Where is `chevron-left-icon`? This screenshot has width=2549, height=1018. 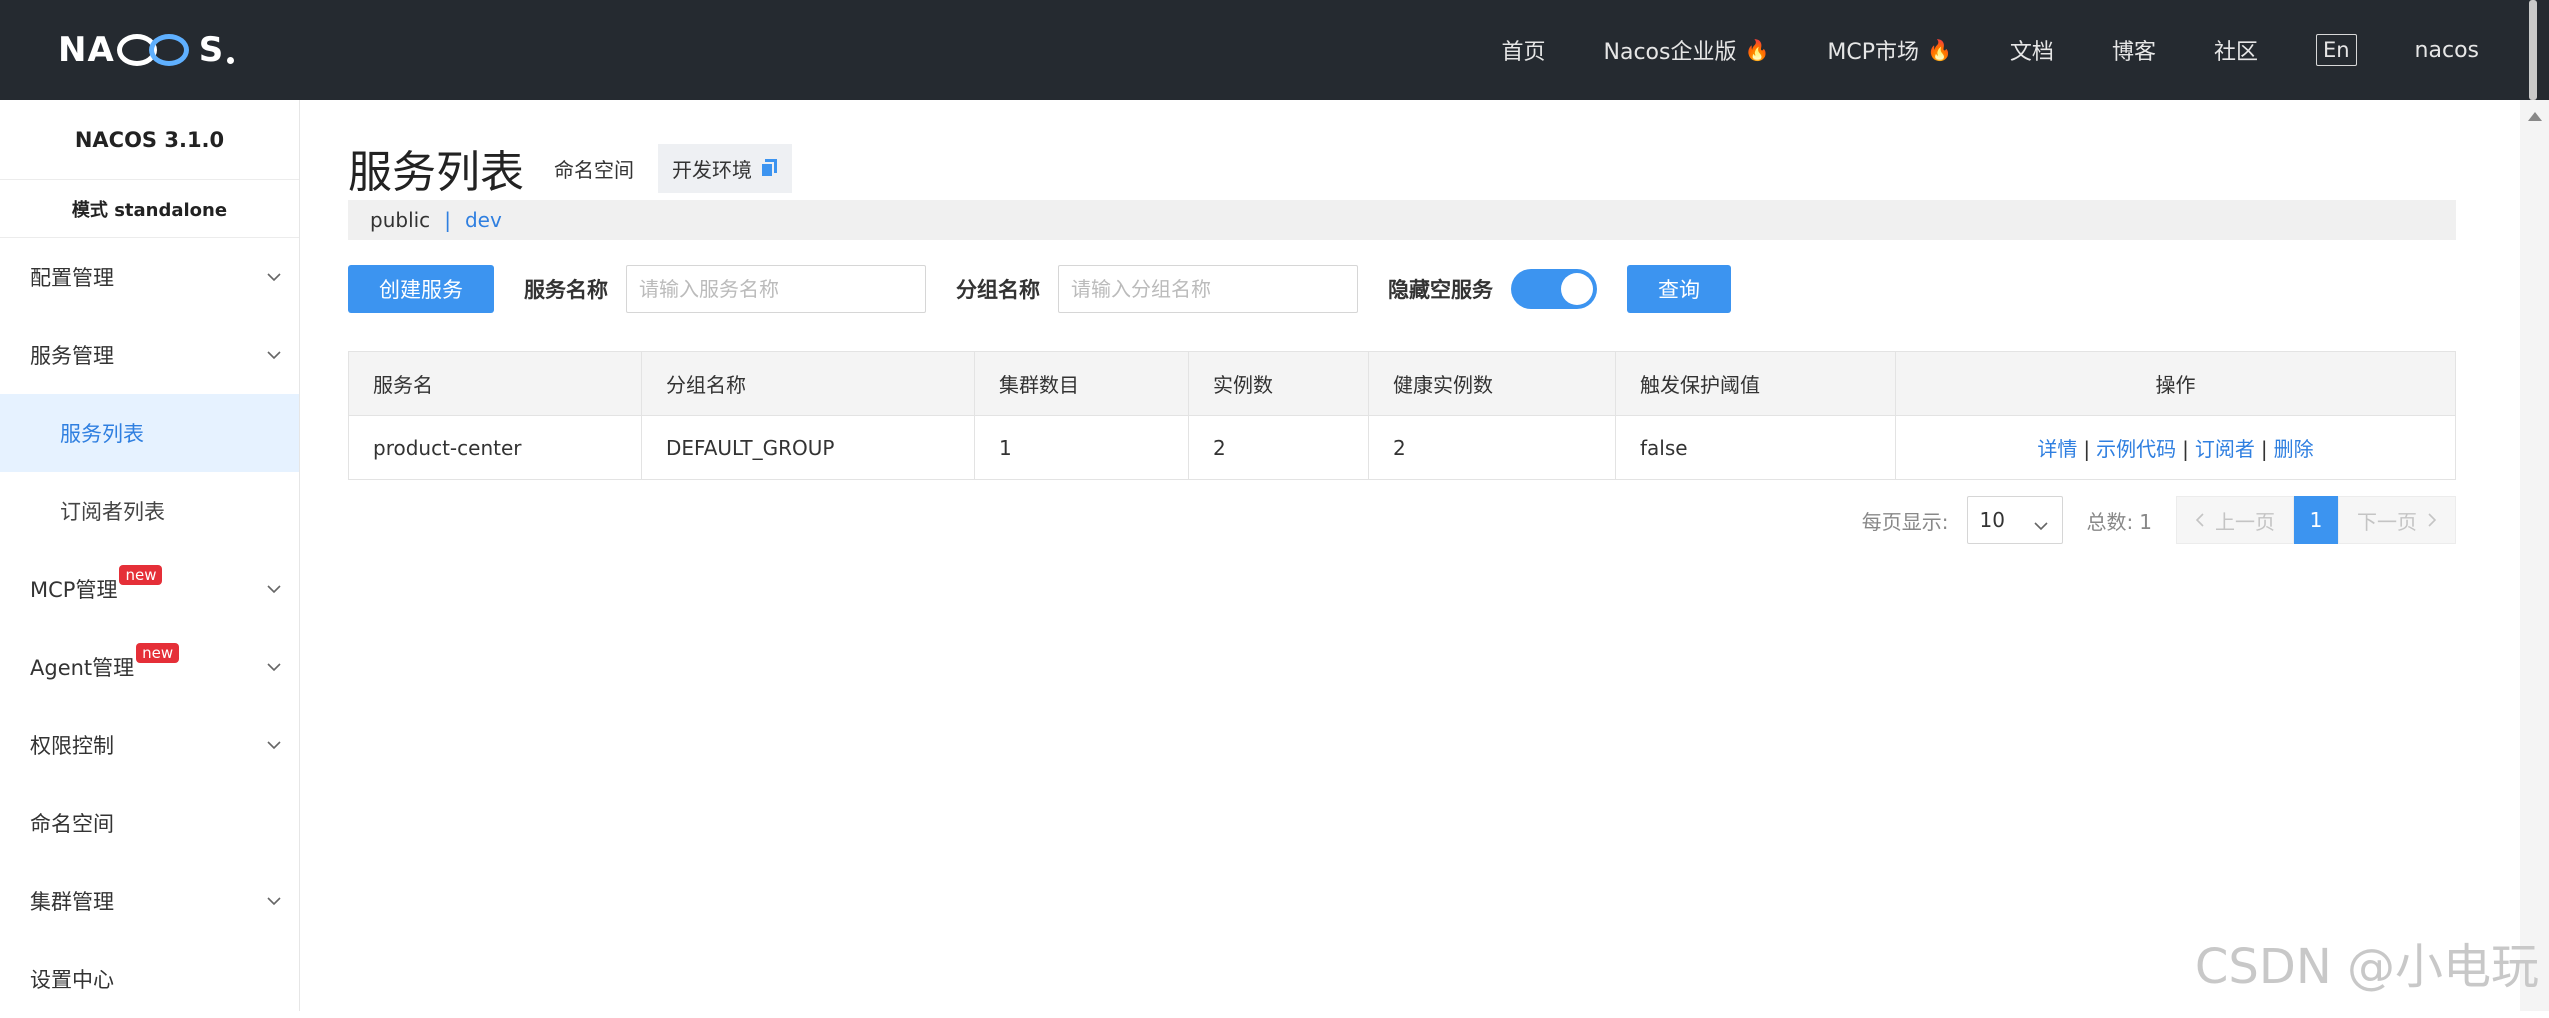
chevron-left-icon is located at coordinates (2200, 520).